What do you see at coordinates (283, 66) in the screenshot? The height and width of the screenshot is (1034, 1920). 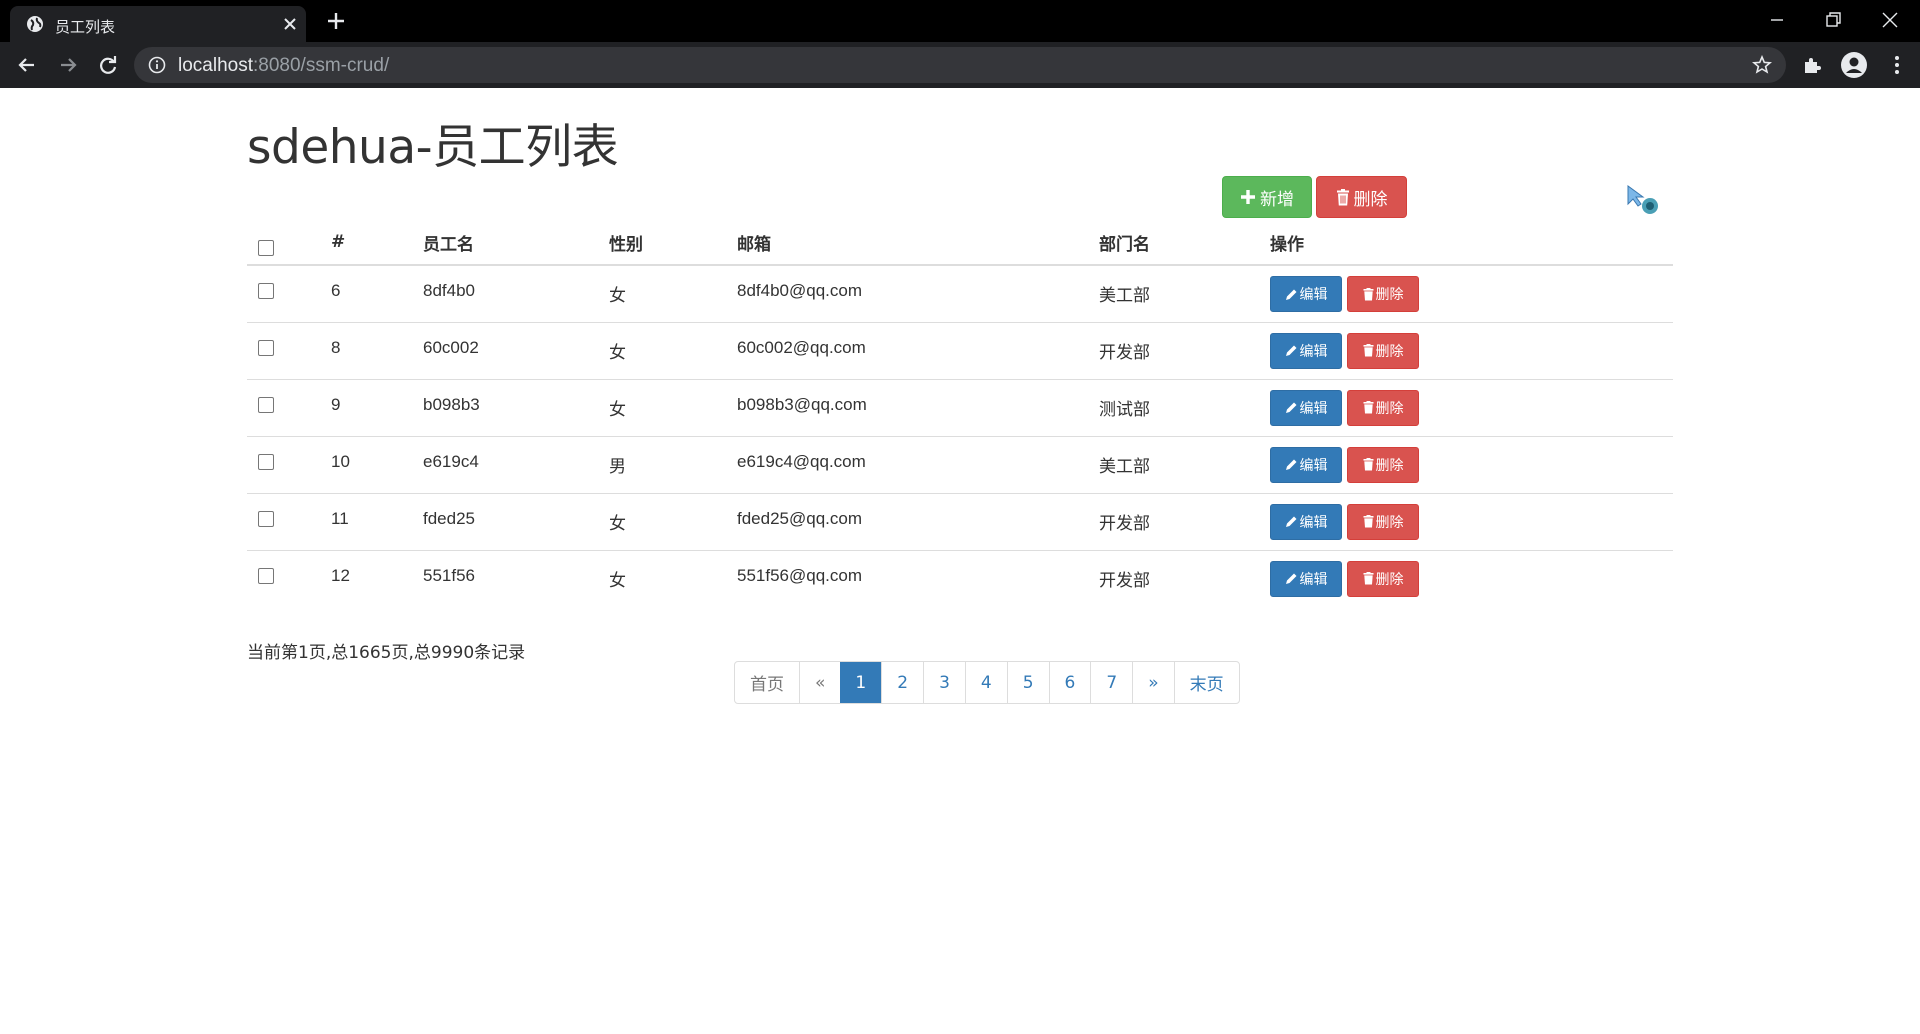 I see `url-text: localhost:8080/ssm-crud/` at bounding box center [283, 66].